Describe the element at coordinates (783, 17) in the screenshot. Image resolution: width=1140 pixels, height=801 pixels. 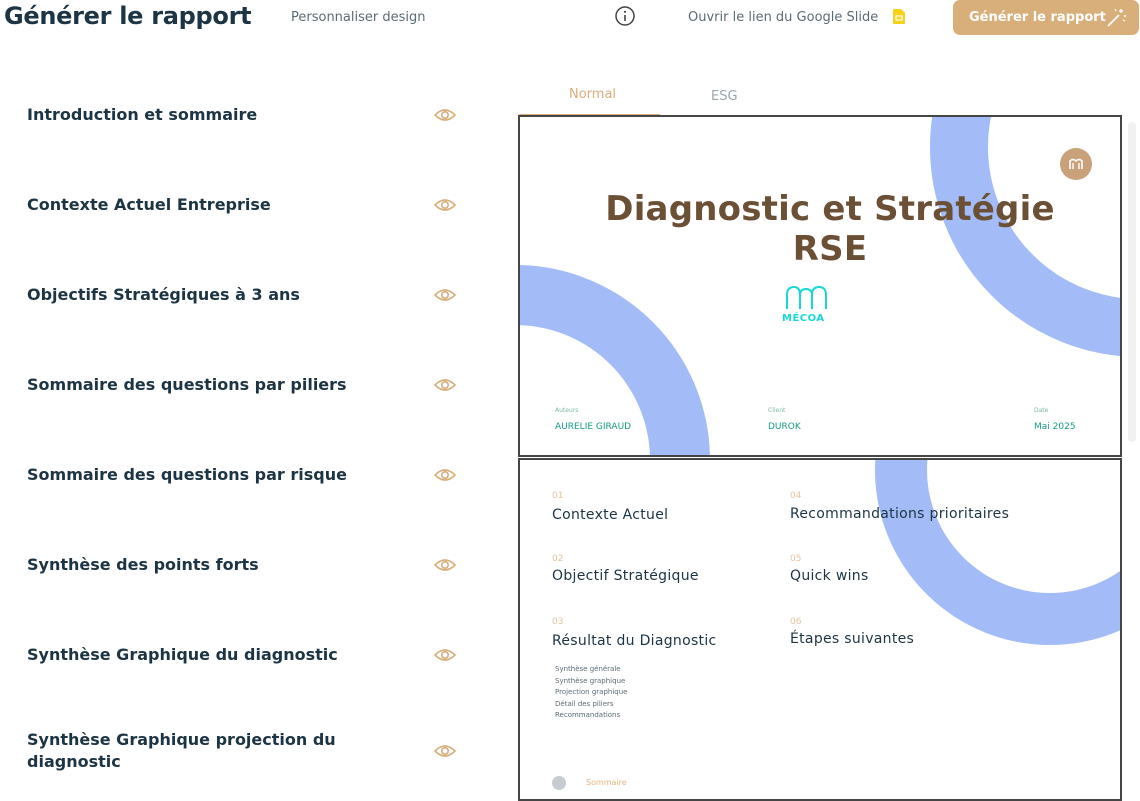
I see `google-slide-link: Ouvrir le lien du Google Slide` at that location.